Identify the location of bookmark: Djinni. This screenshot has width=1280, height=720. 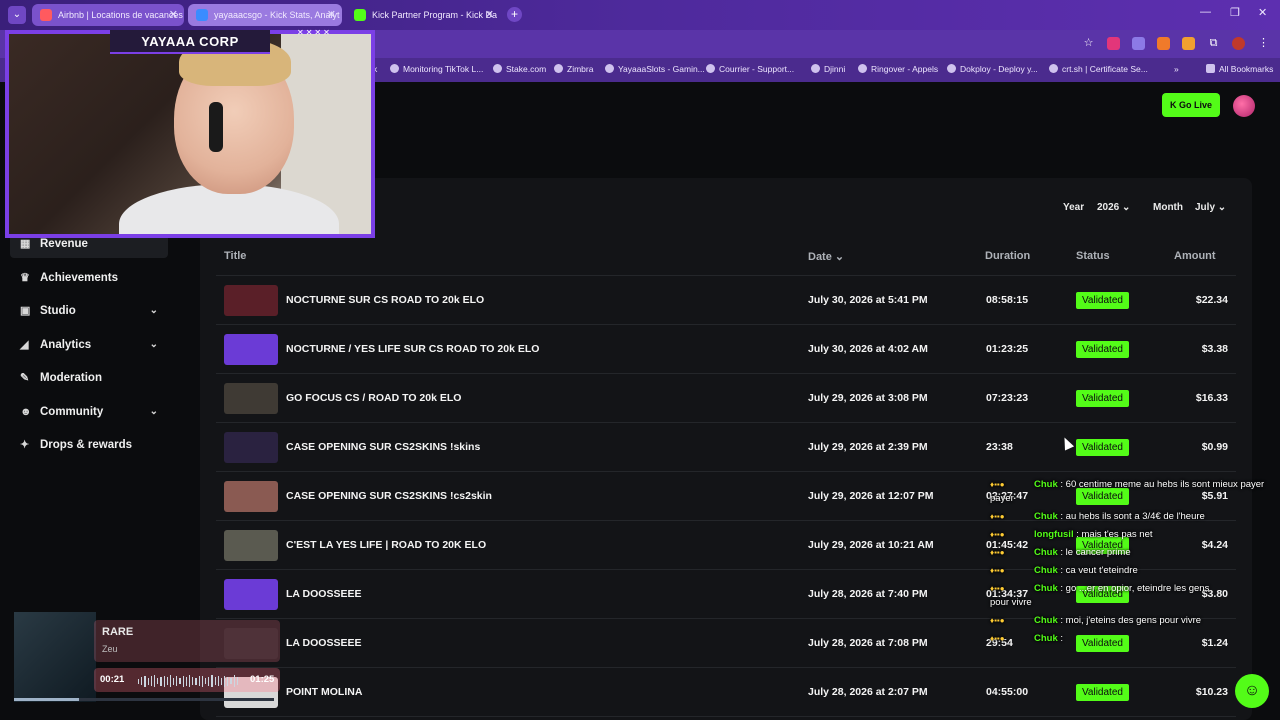
(828, 69).